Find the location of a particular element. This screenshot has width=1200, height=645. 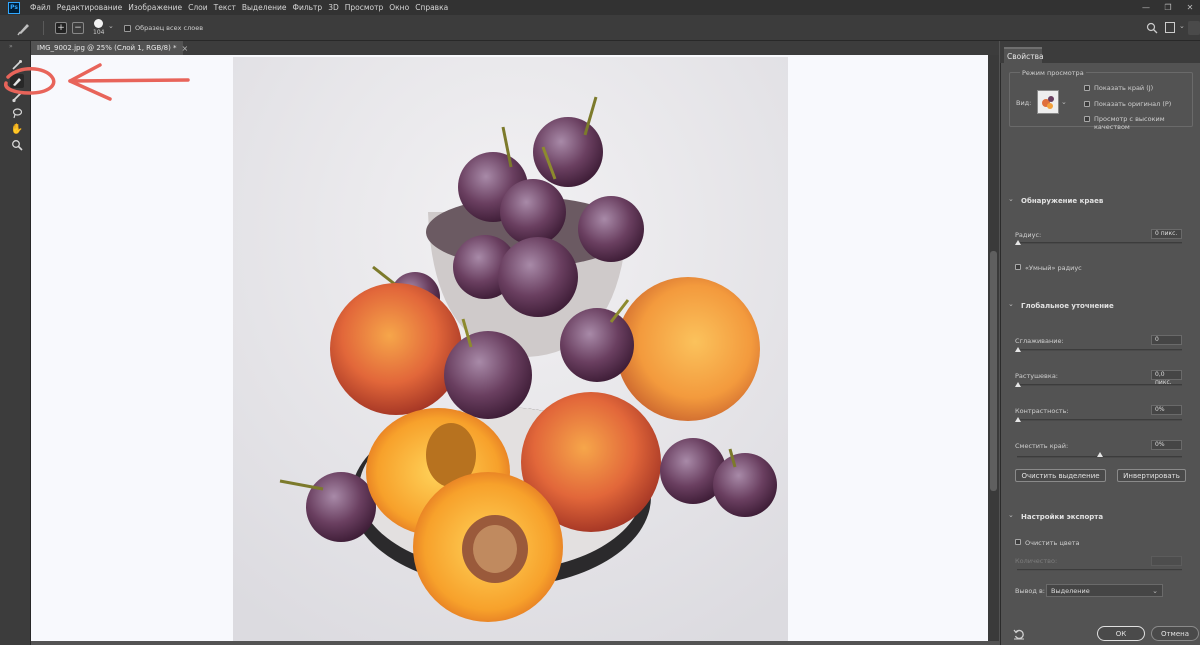

menu-type: Текст is located at coordinates (225, 7).